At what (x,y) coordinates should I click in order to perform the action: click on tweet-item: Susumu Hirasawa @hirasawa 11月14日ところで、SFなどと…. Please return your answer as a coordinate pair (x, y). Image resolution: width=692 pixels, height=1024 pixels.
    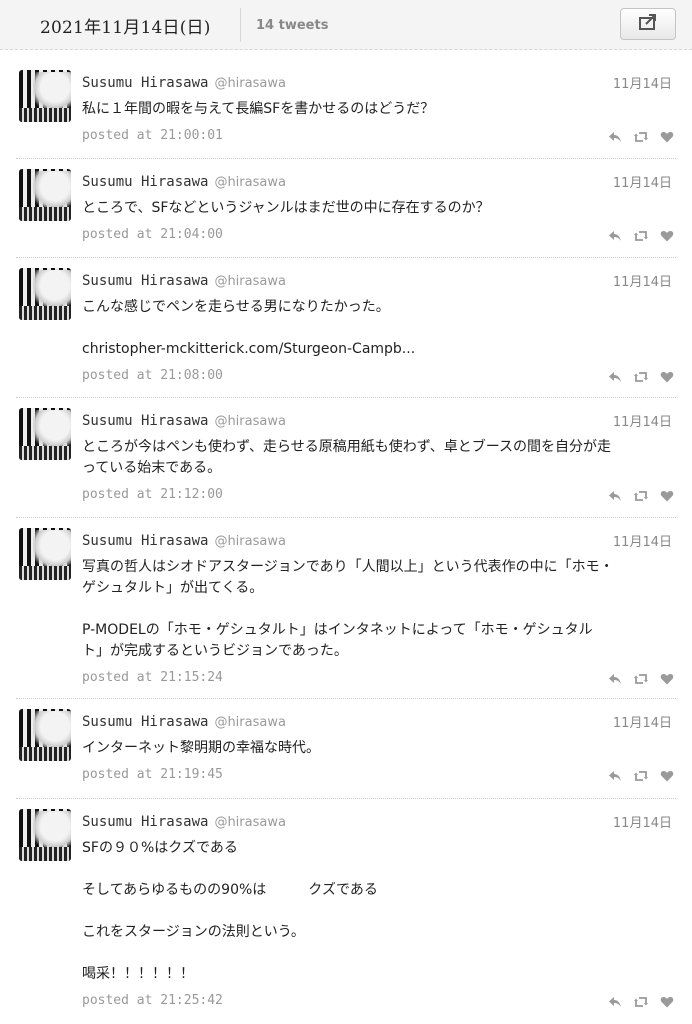
    Looking at the image, I should click on (346, 208).